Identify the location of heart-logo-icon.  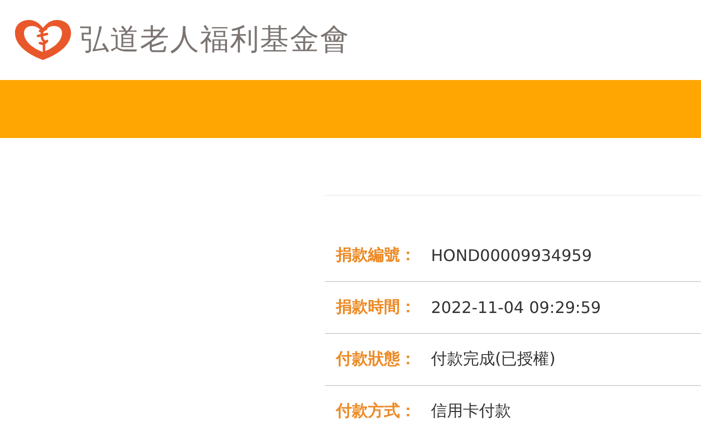
(43, 40).